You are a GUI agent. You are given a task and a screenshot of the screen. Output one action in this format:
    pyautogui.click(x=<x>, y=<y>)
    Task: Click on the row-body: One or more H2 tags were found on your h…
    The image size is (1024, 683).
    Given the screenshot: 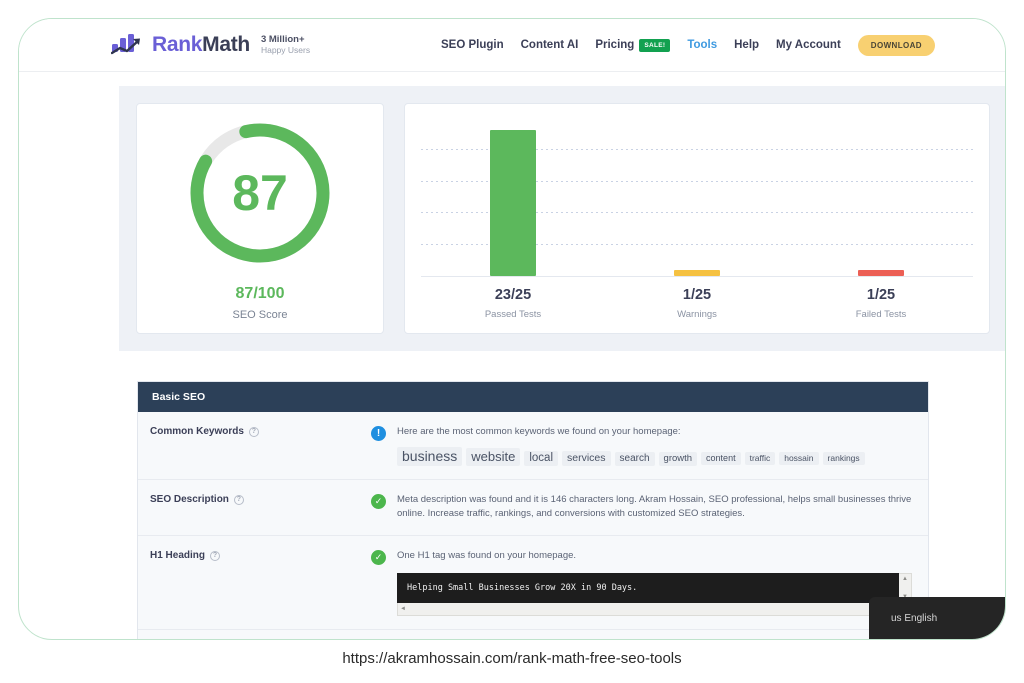 What is the action you would take?
    pyautogui.click(x=649, y=634)
    